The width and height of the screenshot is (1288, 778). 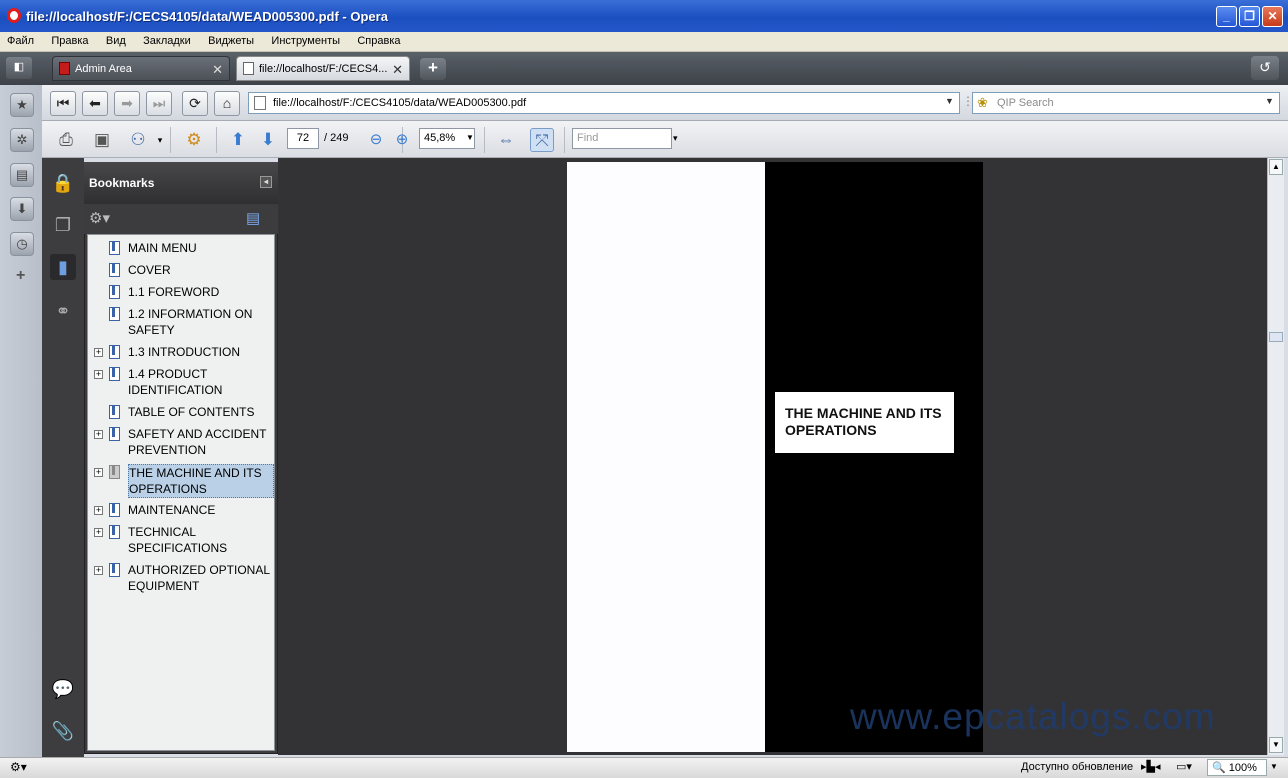 What do you see at coordinates (260, 103) in the screenshot?
I see `page-icon` at bounding box center [260, 103].